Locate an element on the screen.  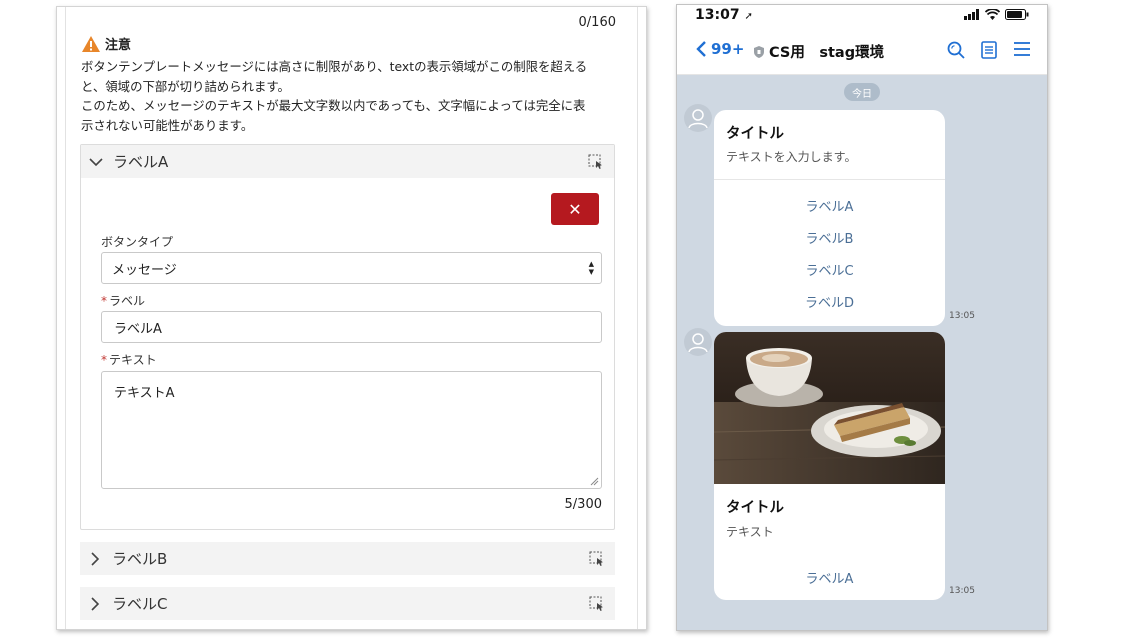
status-bar: 13:07 ➚ is located at coordinates (862, 16).